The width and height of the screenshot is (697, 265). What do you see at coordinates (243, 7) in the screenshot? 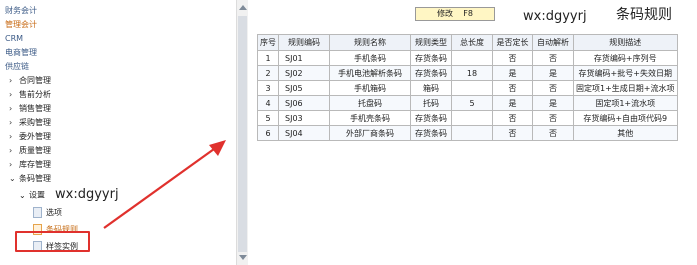
I see `scroll-up-icon` at bounding box center [243, 7].